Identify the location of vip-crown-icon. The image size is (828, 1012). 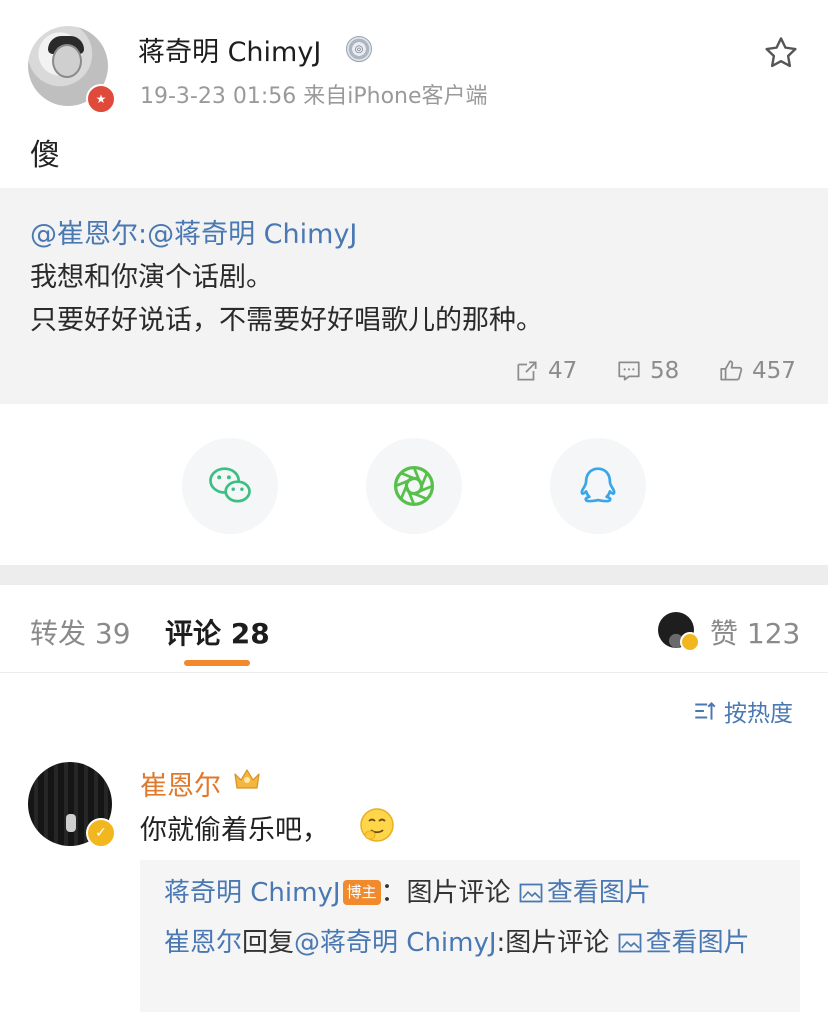
(247, 780).